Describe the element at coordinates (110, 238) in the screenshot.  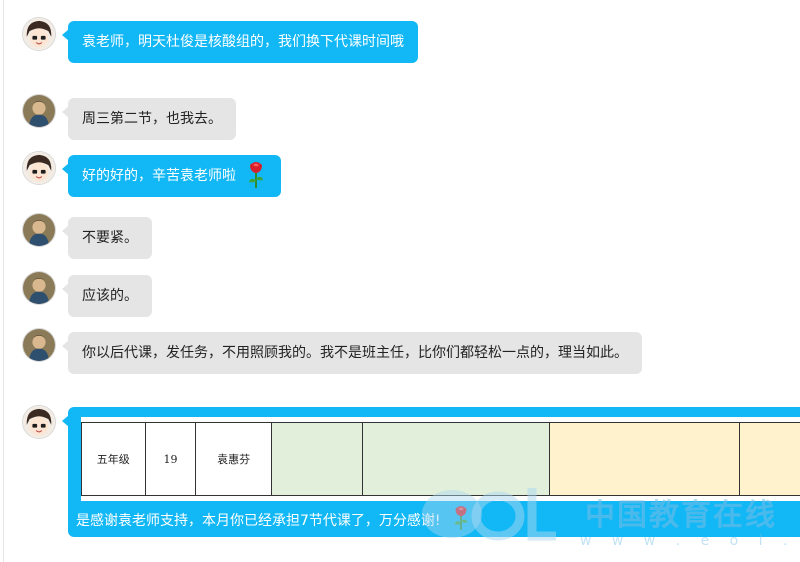
I see `message-text: 不要紧。` at that location.